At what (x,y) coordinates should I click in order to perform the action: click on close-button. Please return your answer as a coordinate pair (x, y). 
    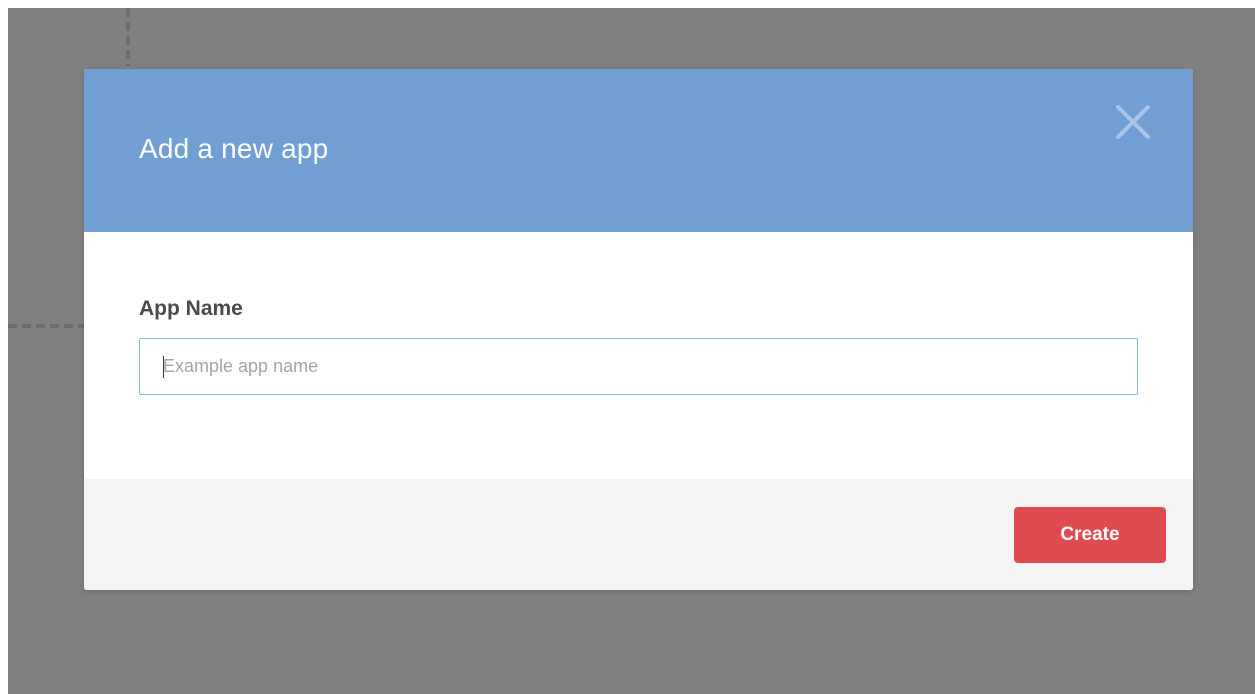
    Looking at the image, I should click on (1133, 122).